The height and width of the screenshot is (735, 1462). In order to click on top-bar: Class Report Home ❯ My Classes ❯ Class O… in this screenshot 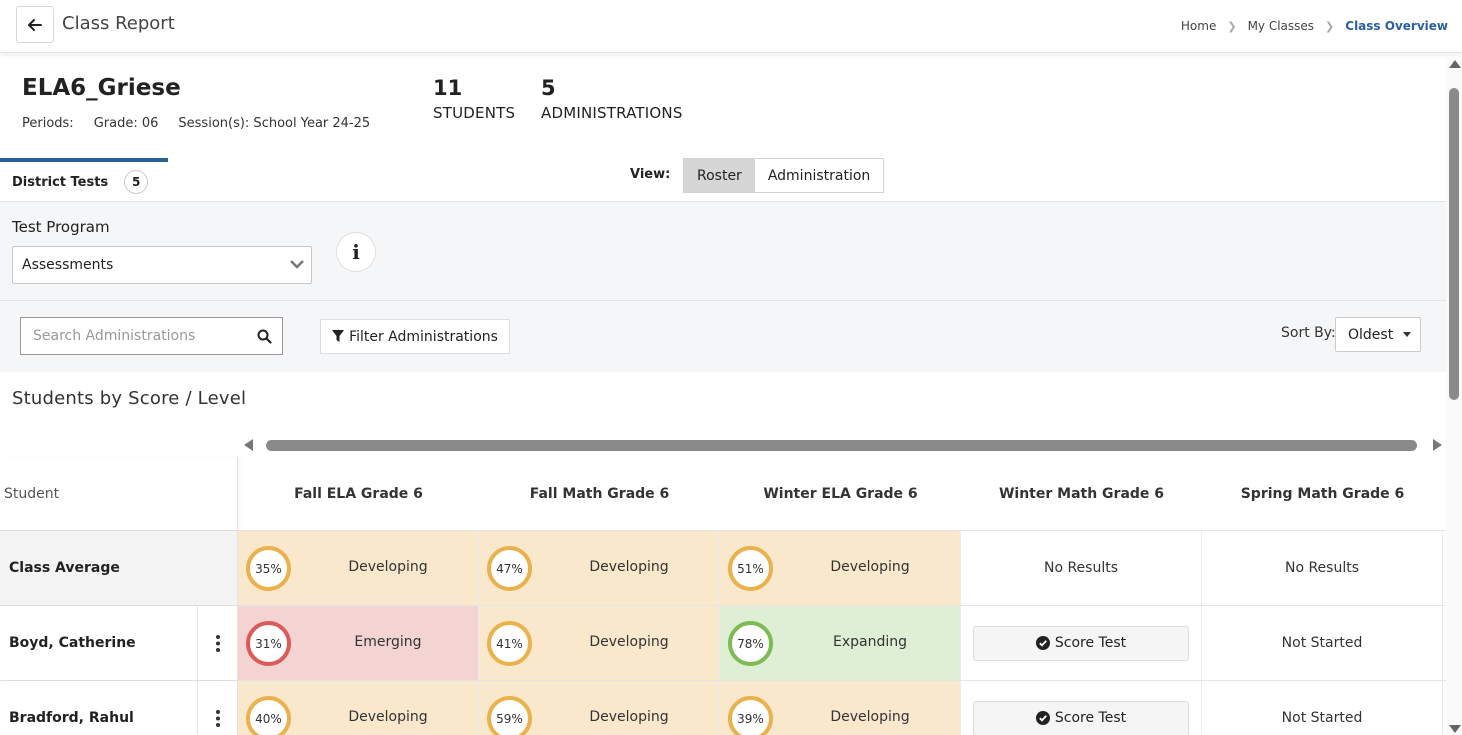, I will do `click(731, 26)`.